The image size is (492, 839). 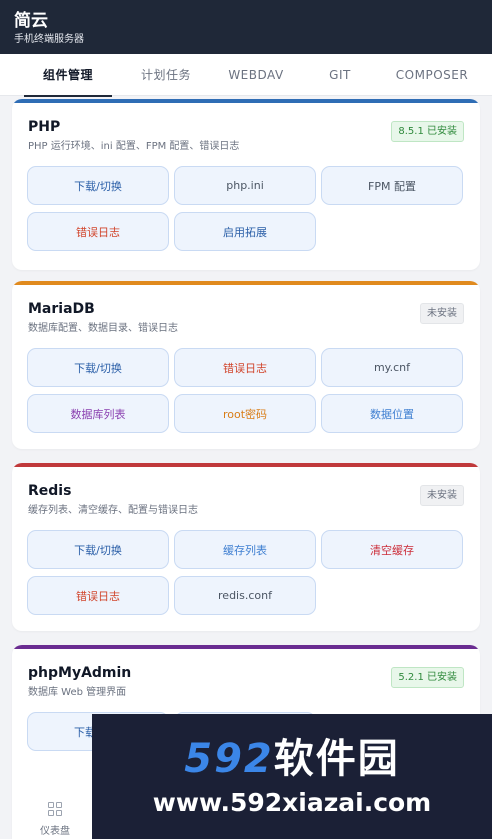 I want to click on mariadb-data-location-button: 数据位置, so click(x=392, y=413).